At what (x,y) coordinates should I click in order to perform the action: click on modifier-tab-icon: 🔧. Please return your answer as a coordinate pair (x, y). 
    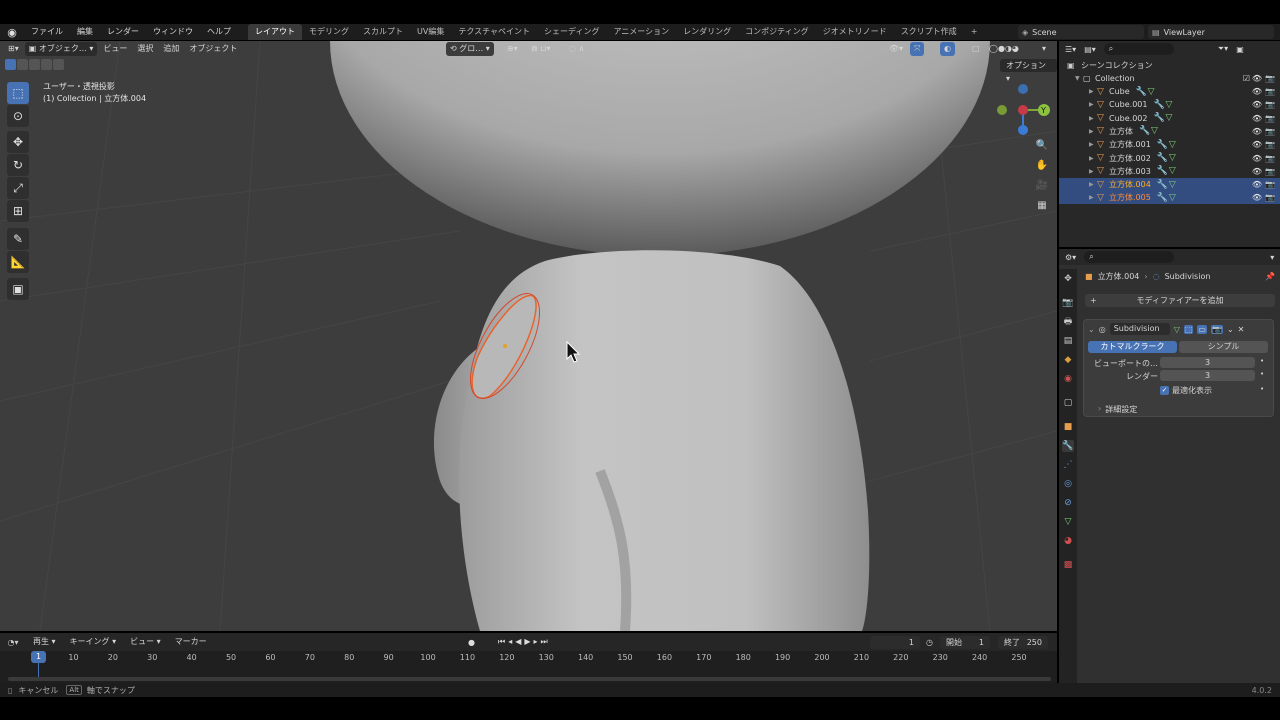
    Looking at the image, I should click on (1068, 446).